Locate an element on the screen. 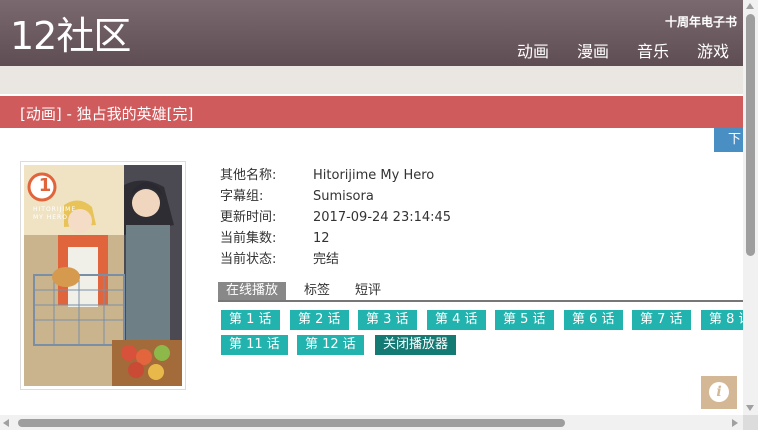  scroll-down-arrow-icon is located at coordinates (750, 408).